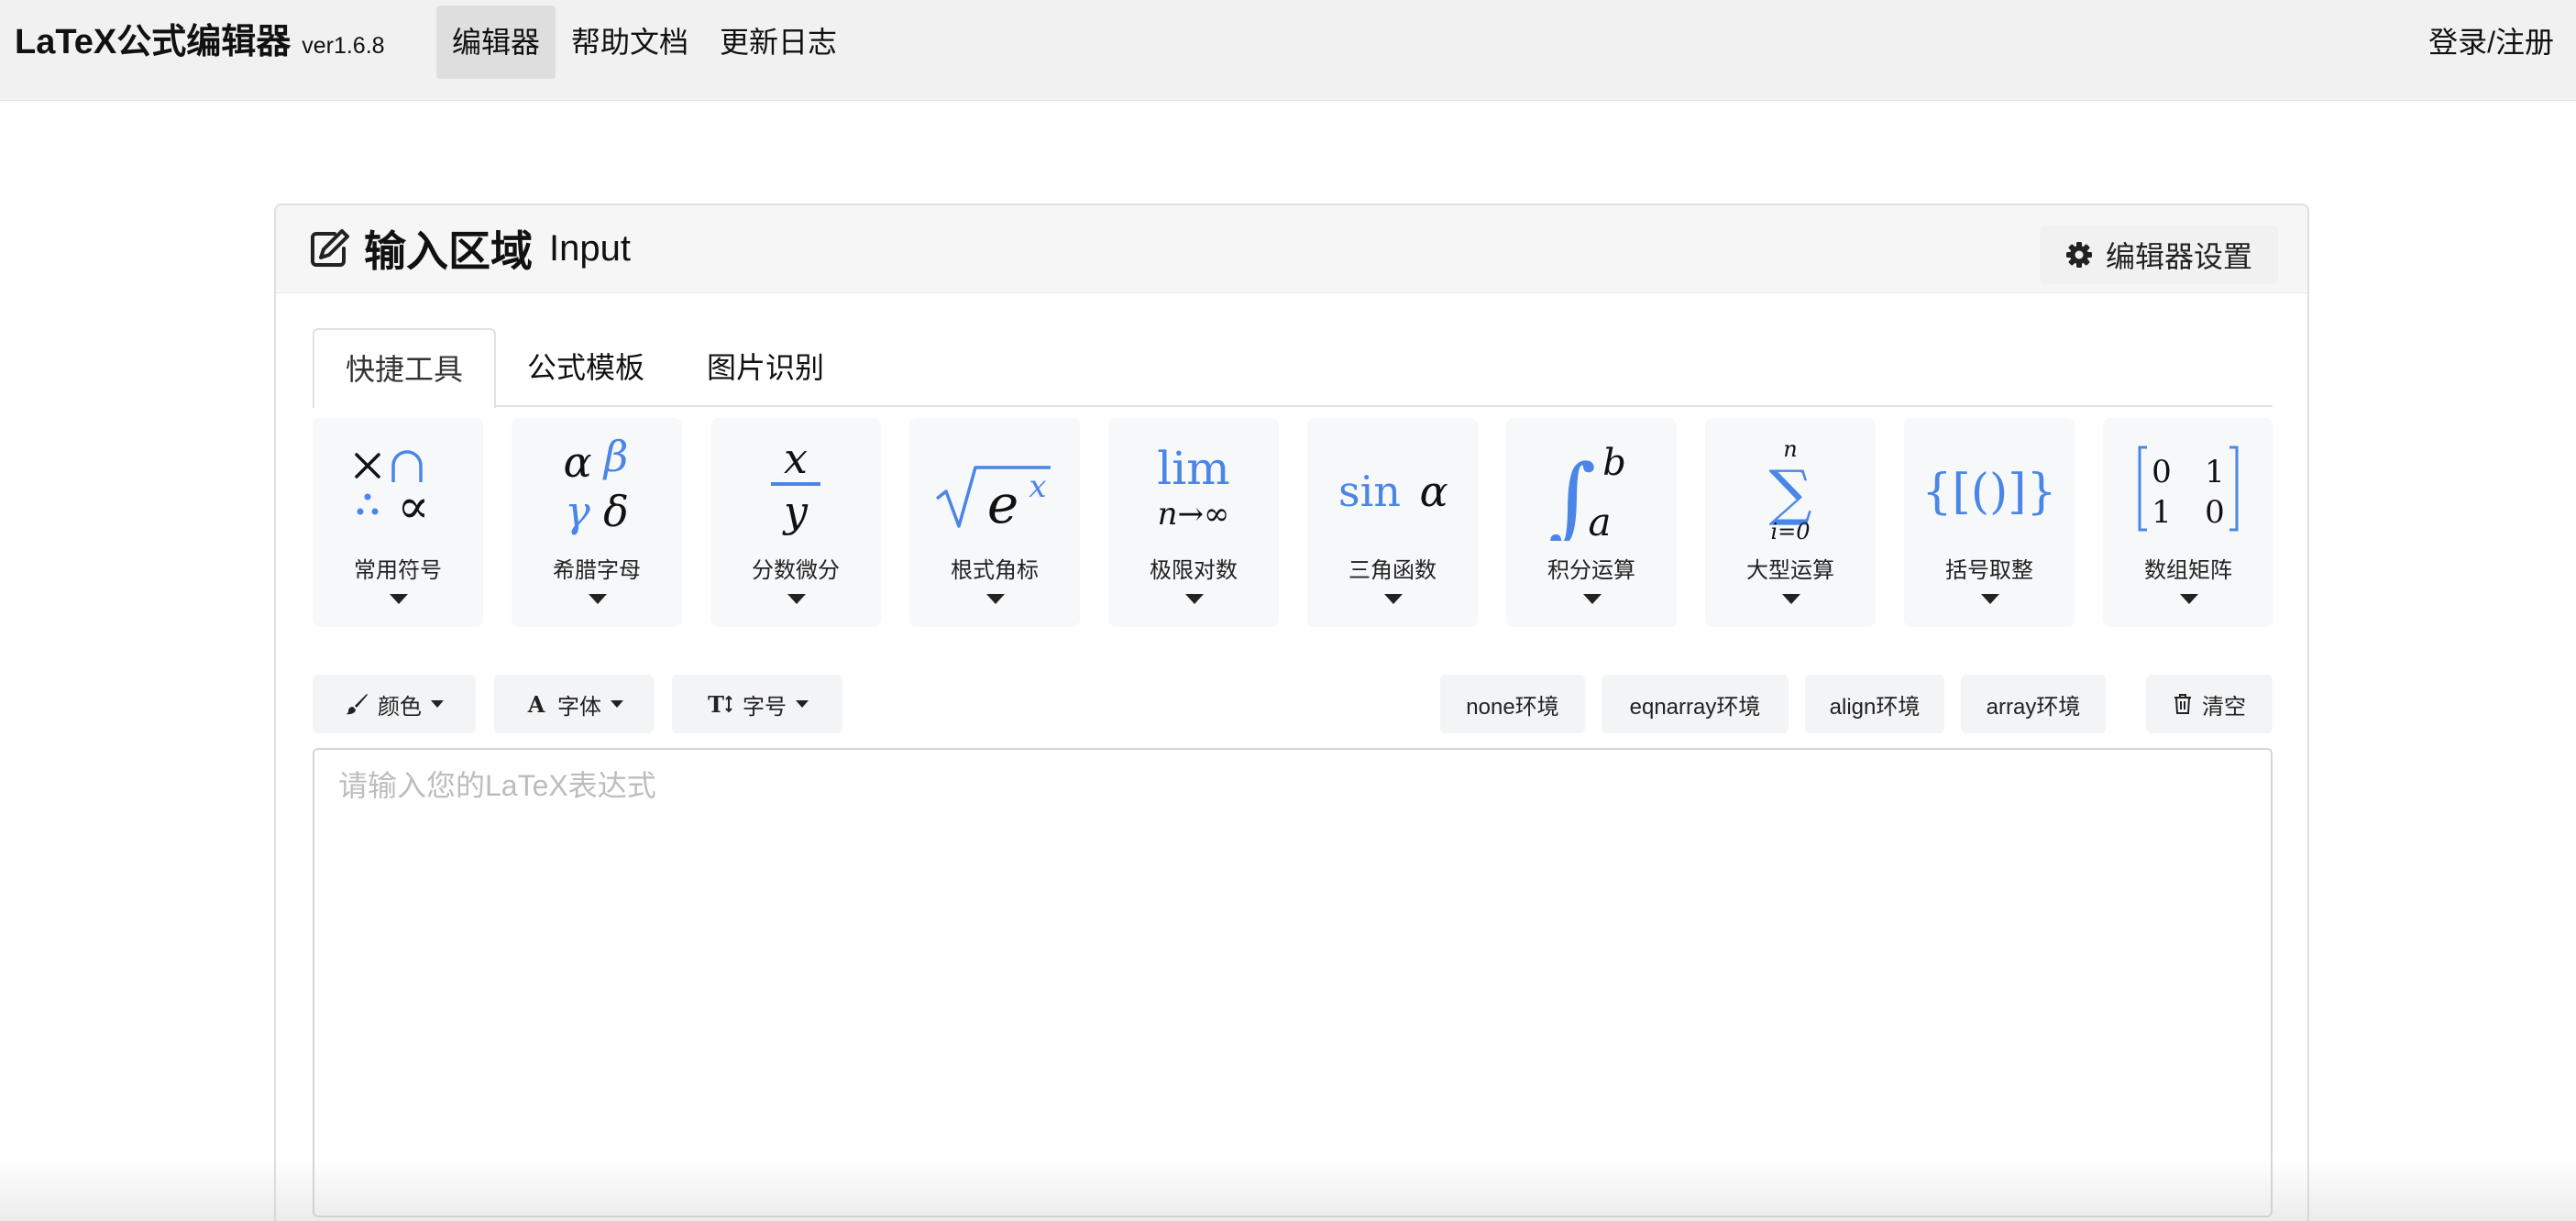 This screenshot has height=1221, width=2576. Describe the element at coordinates (405, 368) in the screenshot. I see `tab-quick-tools: 快捷工具` at that location.